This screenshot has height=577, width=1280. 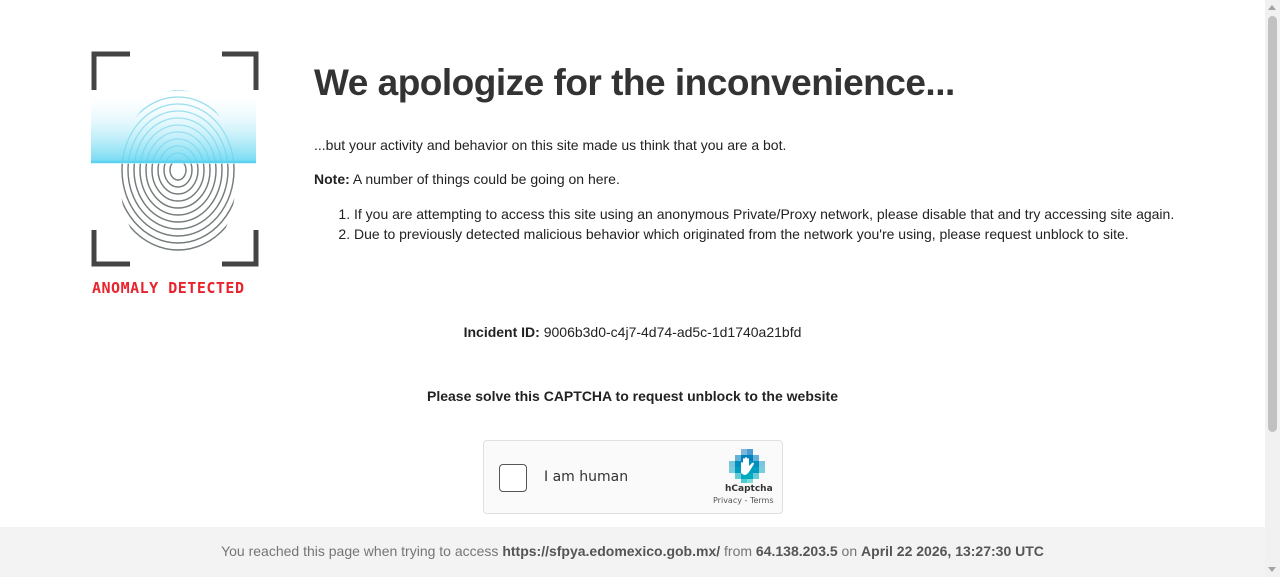 I want to click on footer-on: on, so click(x=849, y=551).